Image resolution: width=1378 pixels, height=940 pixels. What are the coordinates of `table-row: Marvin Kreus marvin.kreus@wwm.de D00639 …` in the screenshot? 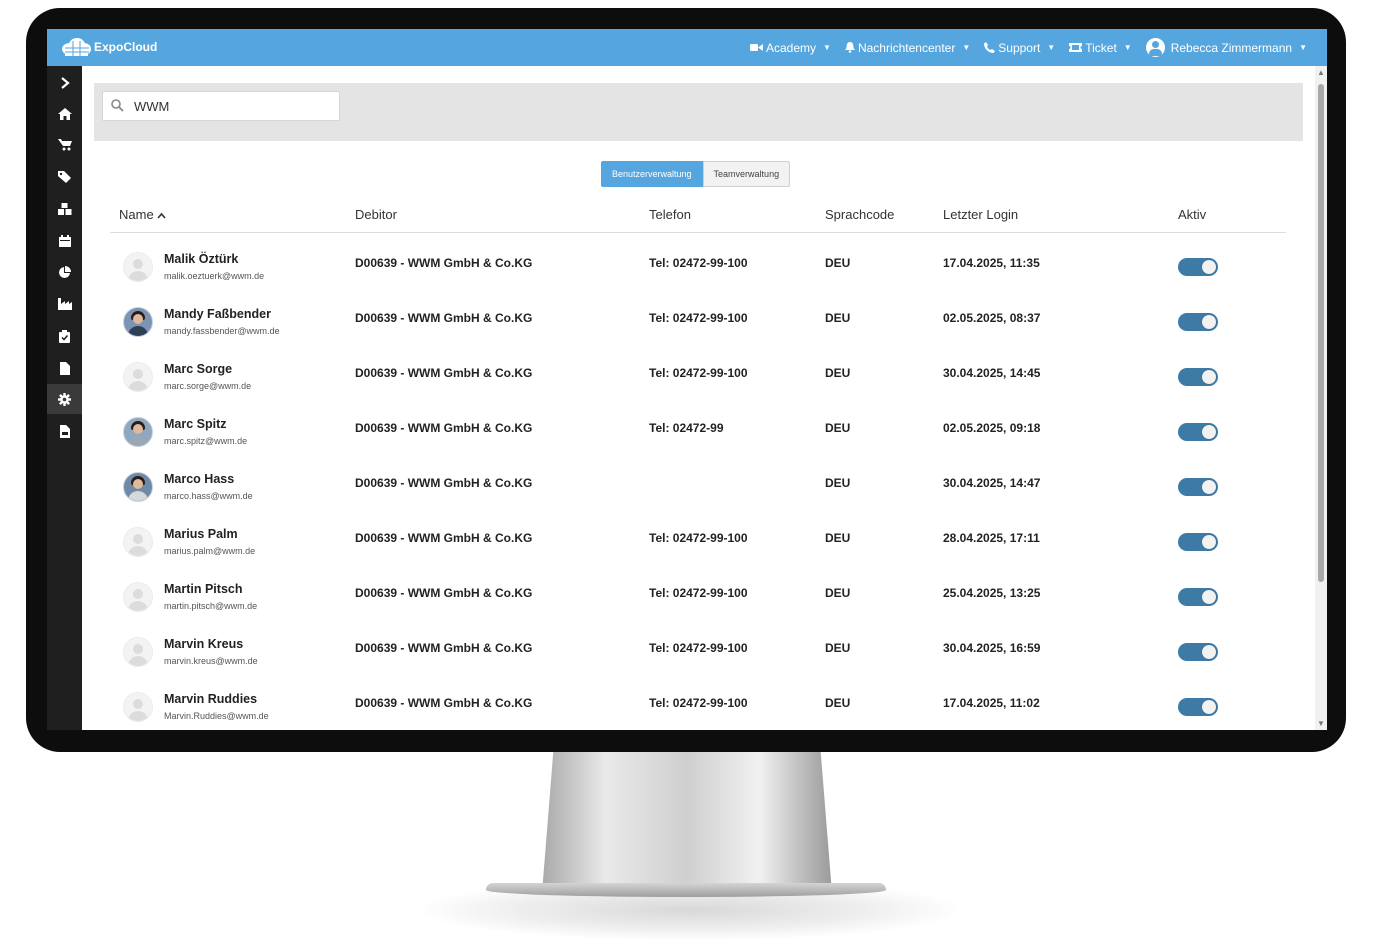 It's located at (698, 653).